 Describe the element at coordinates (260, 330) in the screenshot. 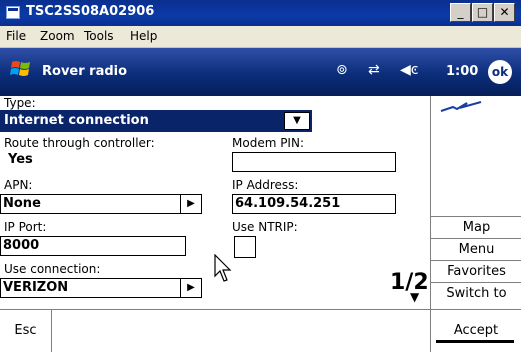

I see `bottom-bar: Esc Accept` at that location.